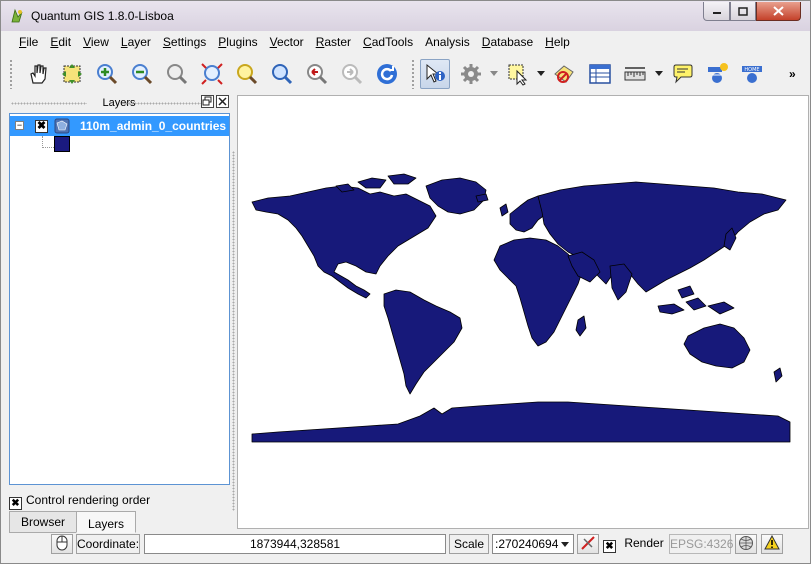 This screenshot has width=811, height=564. What do you see at coordinates (333, 43) in the screenshot?
I see `menu-item: Raster` at bounding box center [333, 43].